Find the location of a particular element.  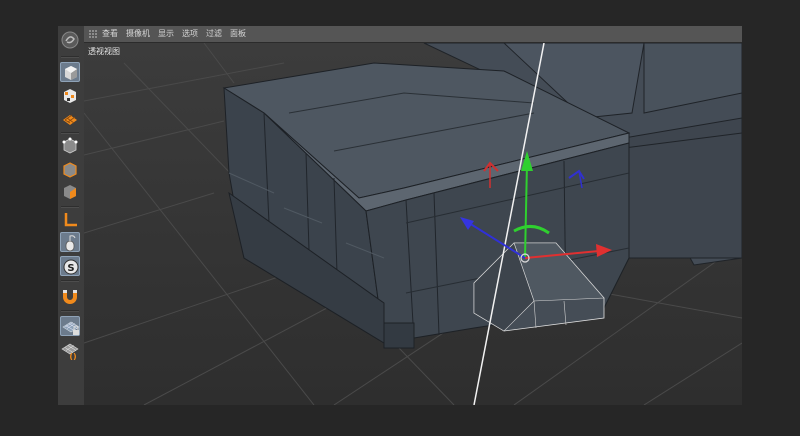

viewport-label: 透视视图 is located at coordinates (104, 51).